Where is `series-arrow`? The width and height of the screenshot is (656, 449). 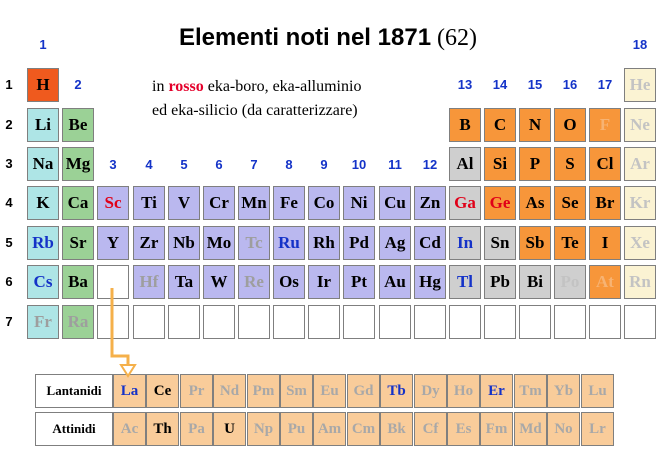 series-arrow is located at coordinates (123, 333).